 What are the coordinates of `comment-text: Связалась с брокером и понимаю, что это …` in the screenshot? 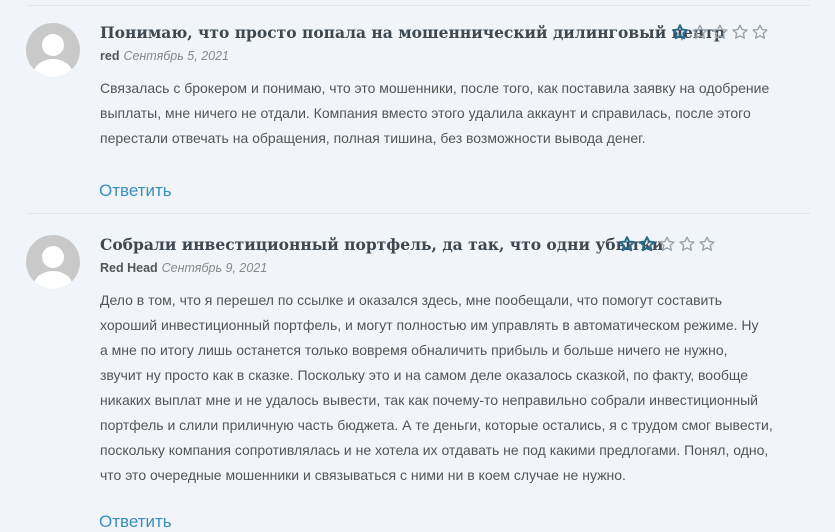 It's located at (450, 113).